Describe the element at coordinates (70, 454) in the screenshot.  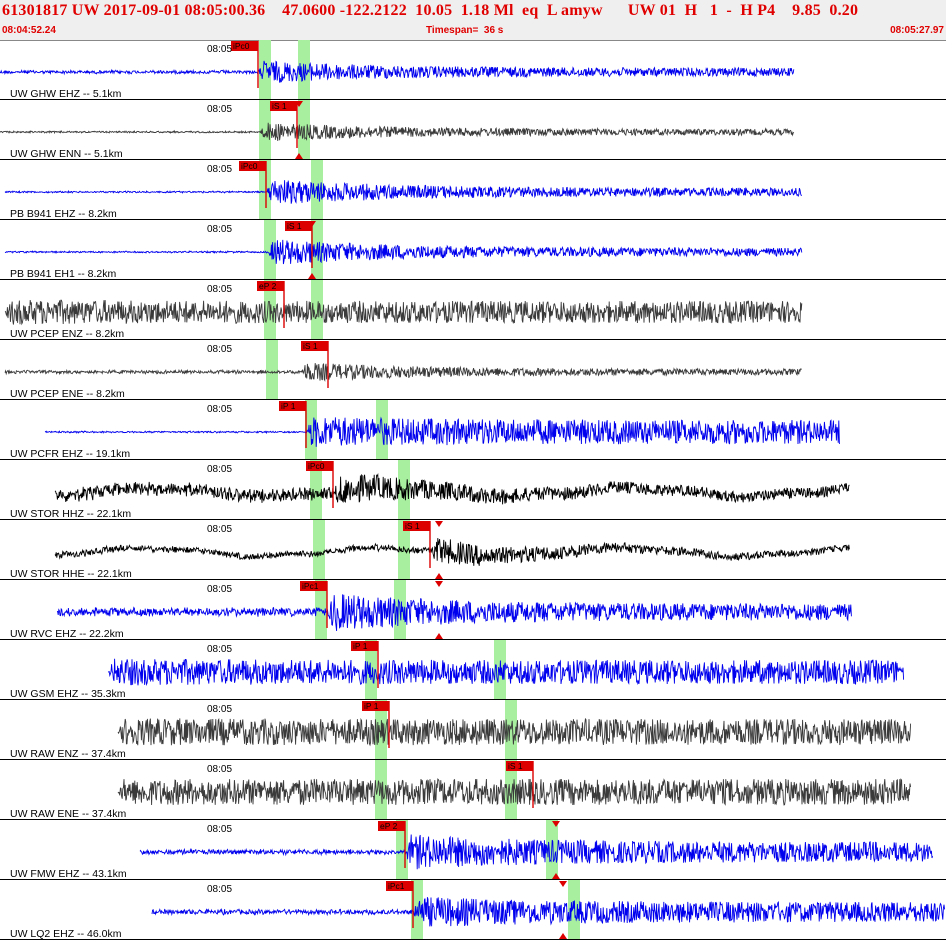
I see `channel-label: UW PCFR EHZ -- 19.1km` at that location.